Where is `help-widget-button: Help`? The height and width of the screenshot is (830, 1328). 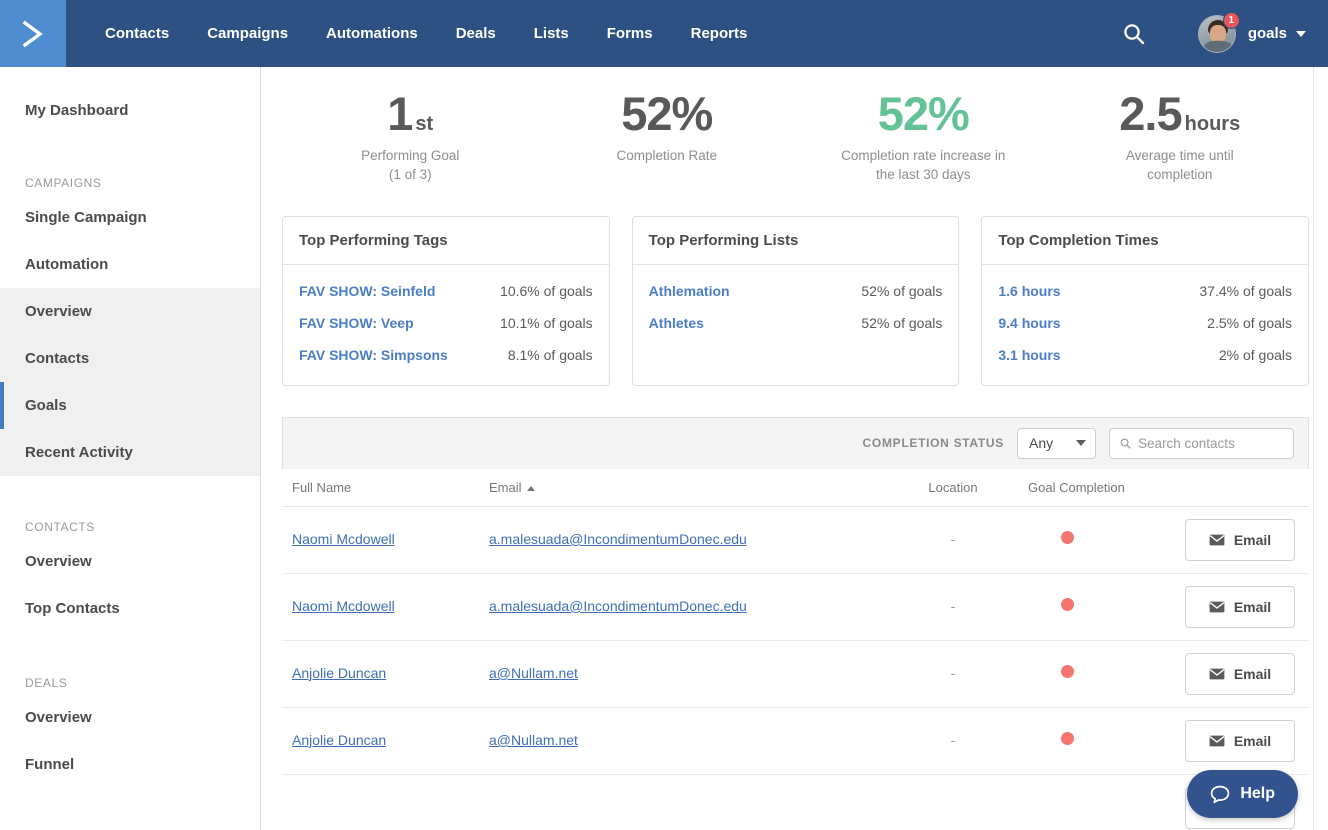 help-widget-button: Help is located at coordinates (1242, 794).